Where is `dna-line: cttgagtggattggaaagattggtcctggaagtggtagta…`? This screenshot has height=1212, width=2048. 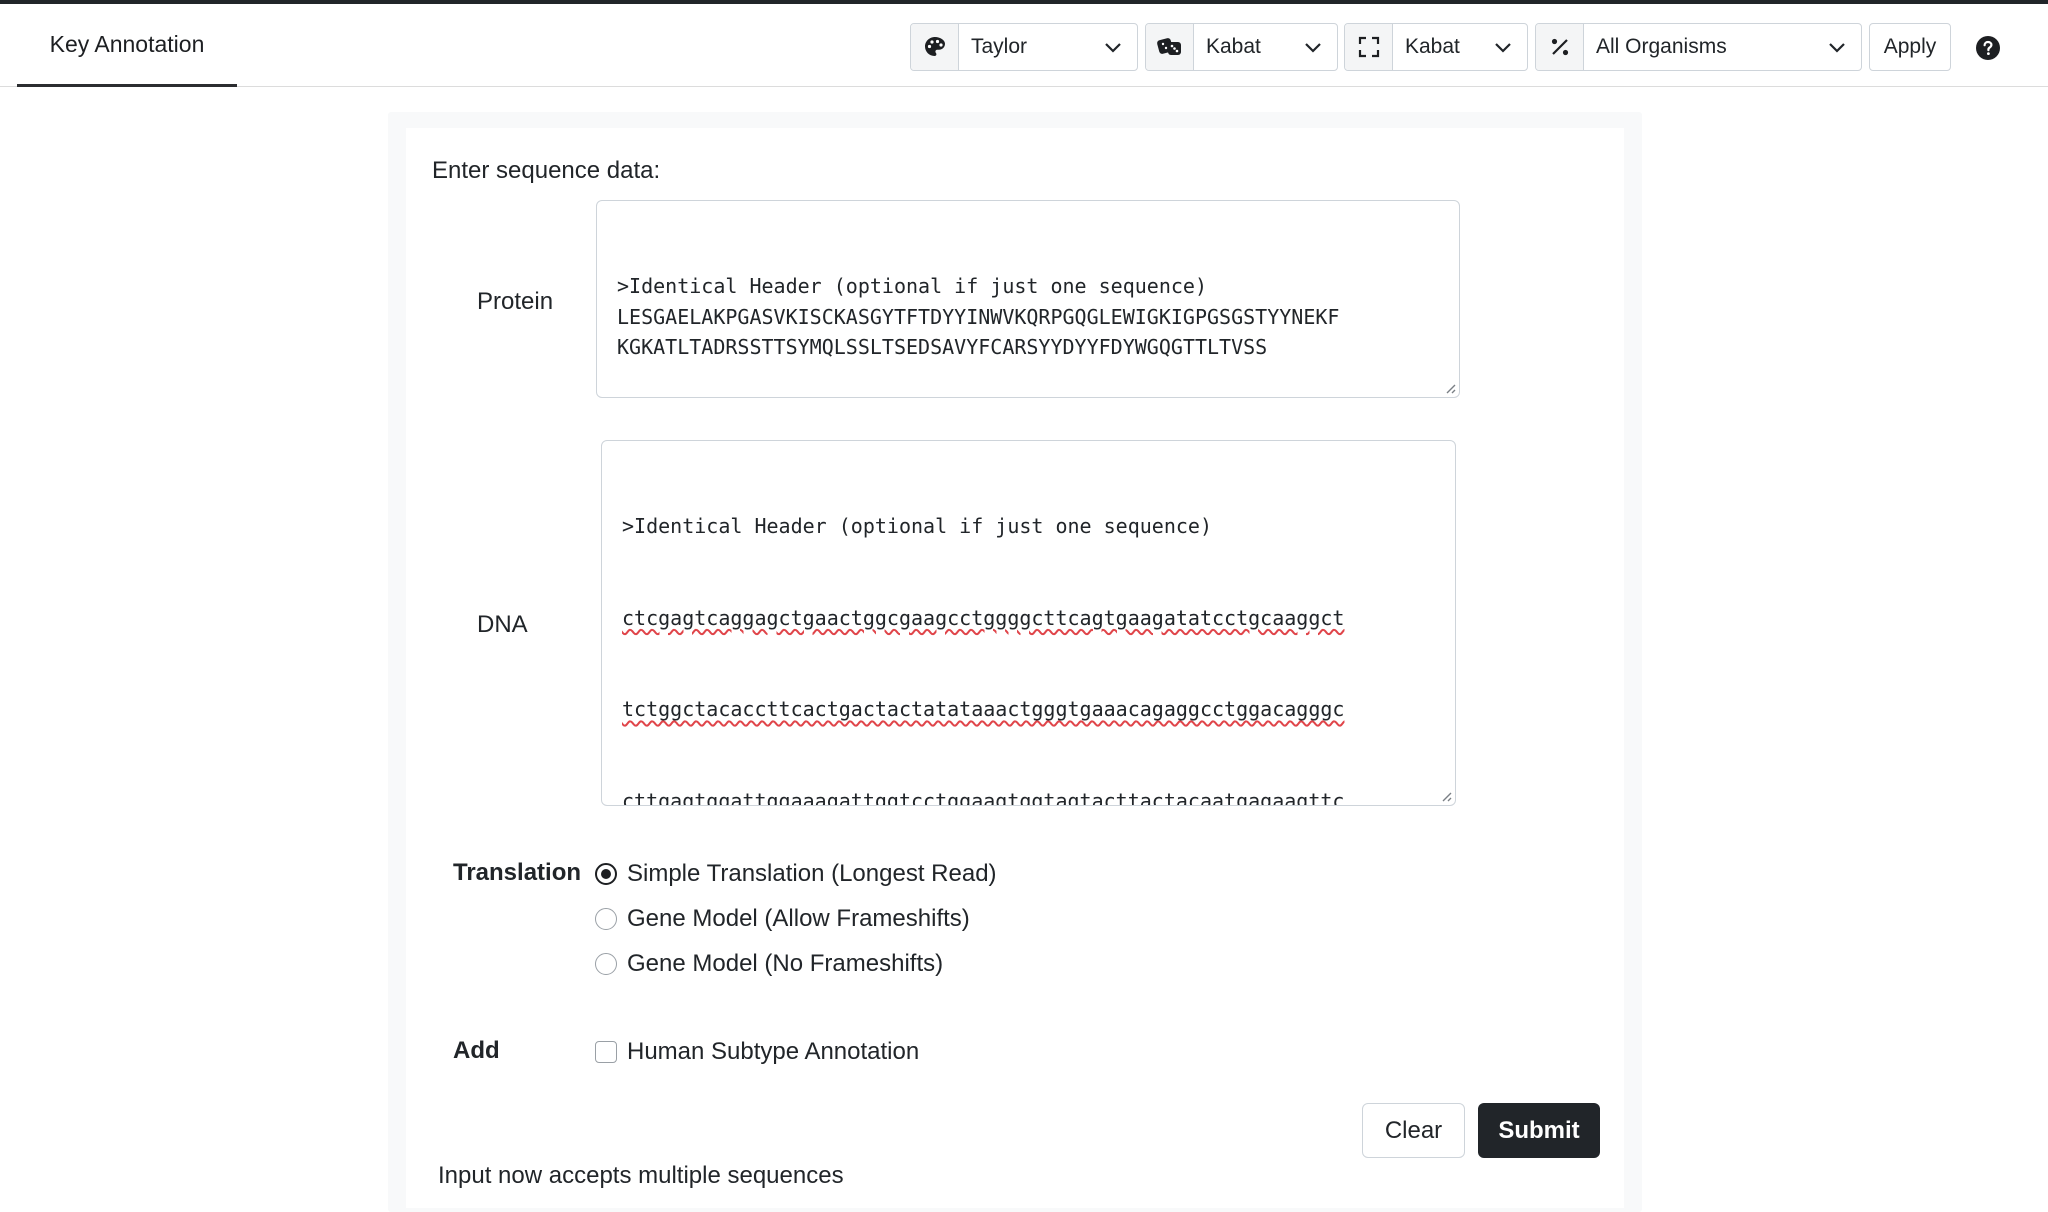
dna-line: cttgagtggattggaaagattggtcctggaagtggtagta… is located at coordinates (983, 797).